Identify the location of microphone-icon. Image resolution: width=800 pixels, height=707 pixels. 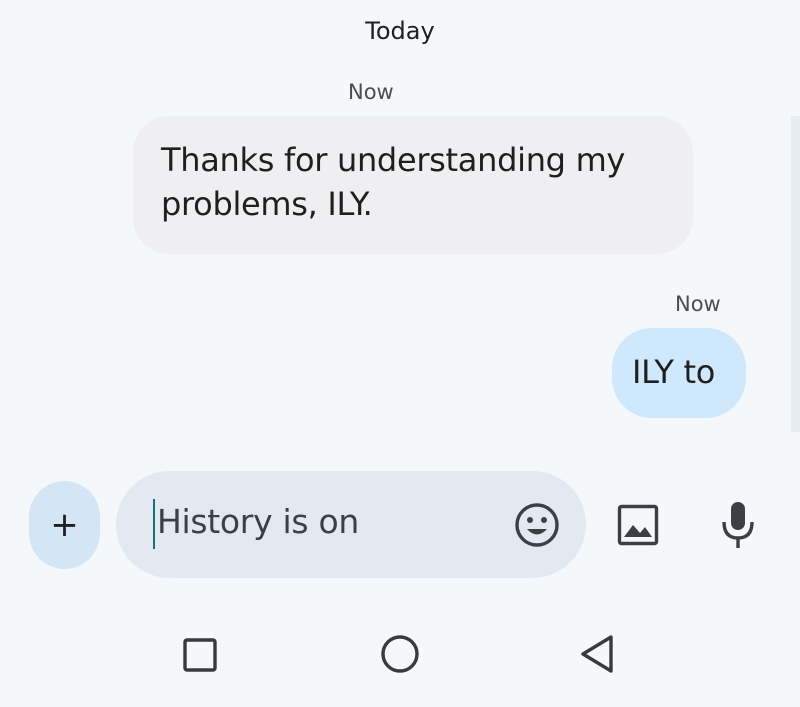
(738, 525).